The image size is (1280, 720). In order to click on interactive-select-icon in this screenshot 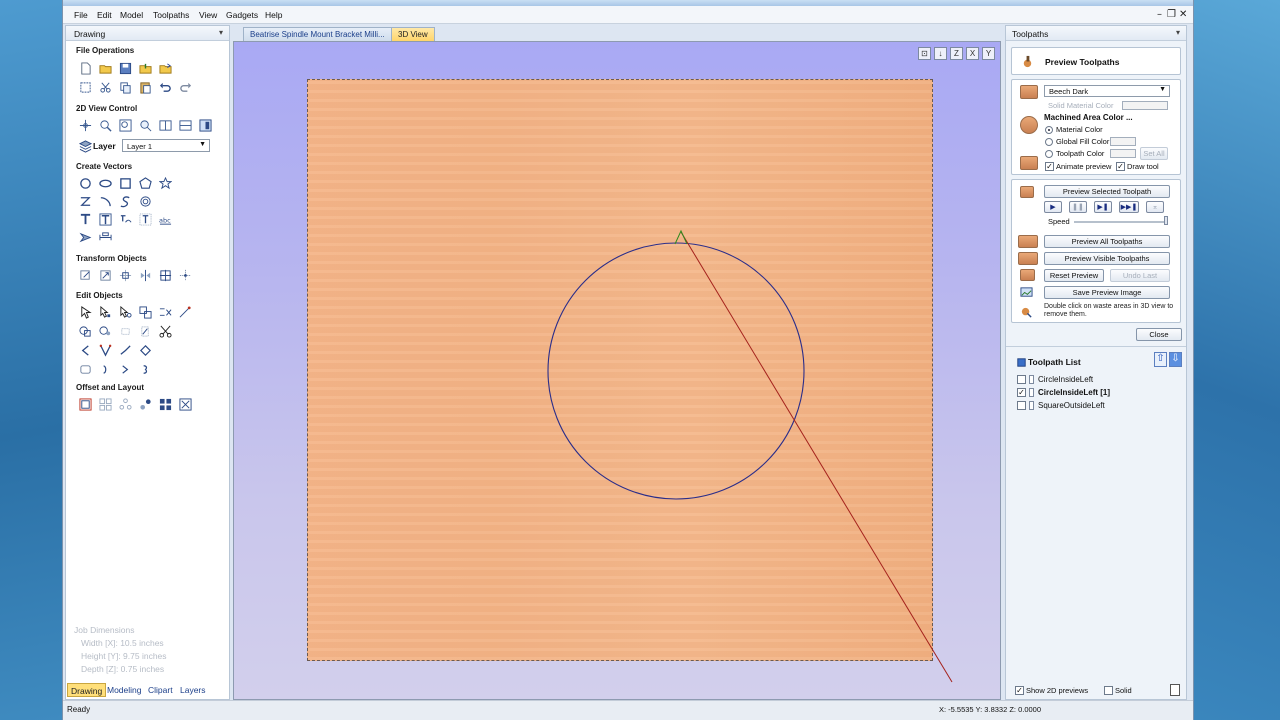, I will do `click(125, 312)`.